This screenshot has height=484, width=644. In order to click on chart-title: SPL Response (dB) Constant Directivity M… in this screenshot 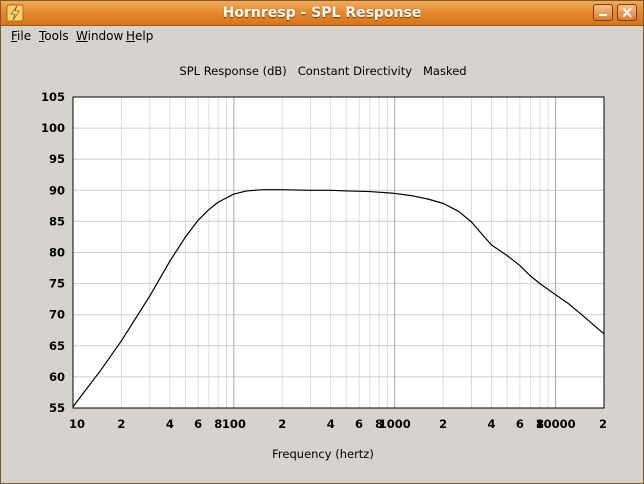, I will do `click(322, 71)`.